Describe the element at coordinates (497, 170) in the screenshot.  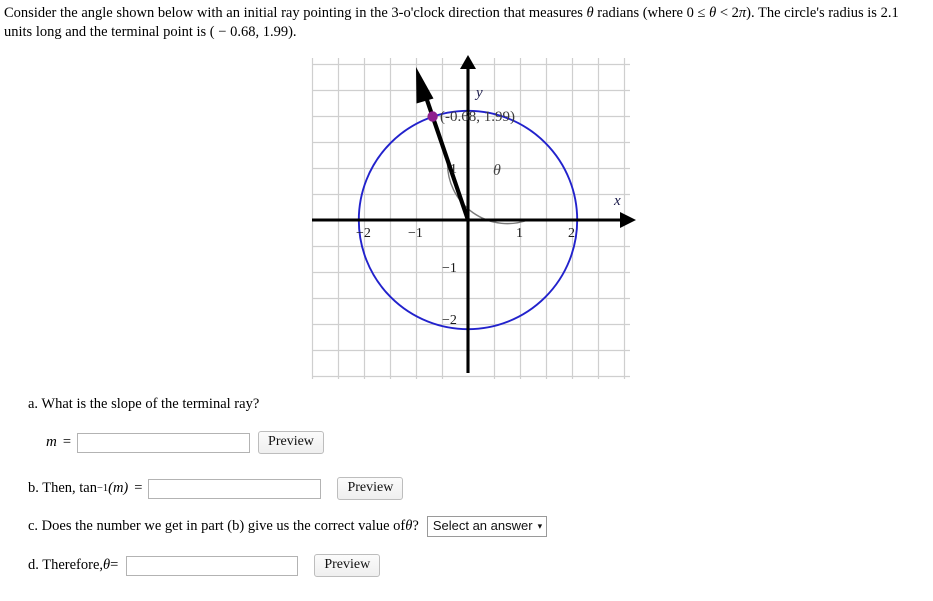
I see `angle-label: θ` at that location.